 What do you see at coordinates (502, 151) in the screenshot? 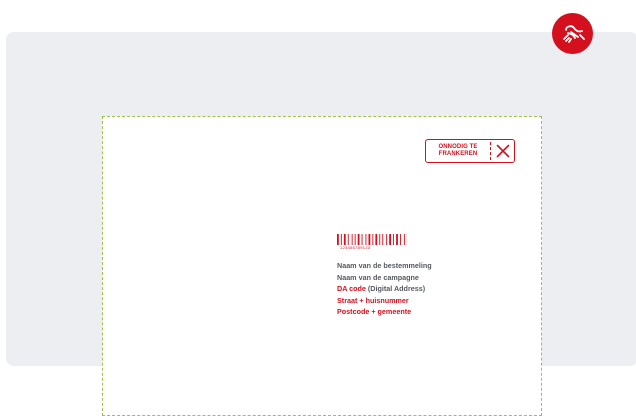
I see `cross-icon` at bounding box center [502, 151].